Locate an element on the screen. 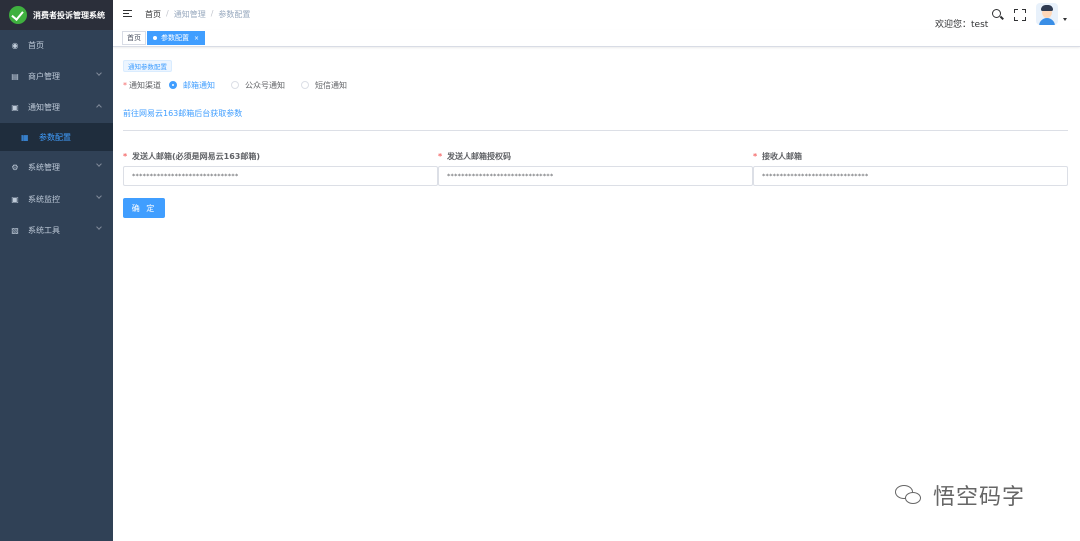  logo: 消费者投诉管理系统 is located at coordinates (56, 15).